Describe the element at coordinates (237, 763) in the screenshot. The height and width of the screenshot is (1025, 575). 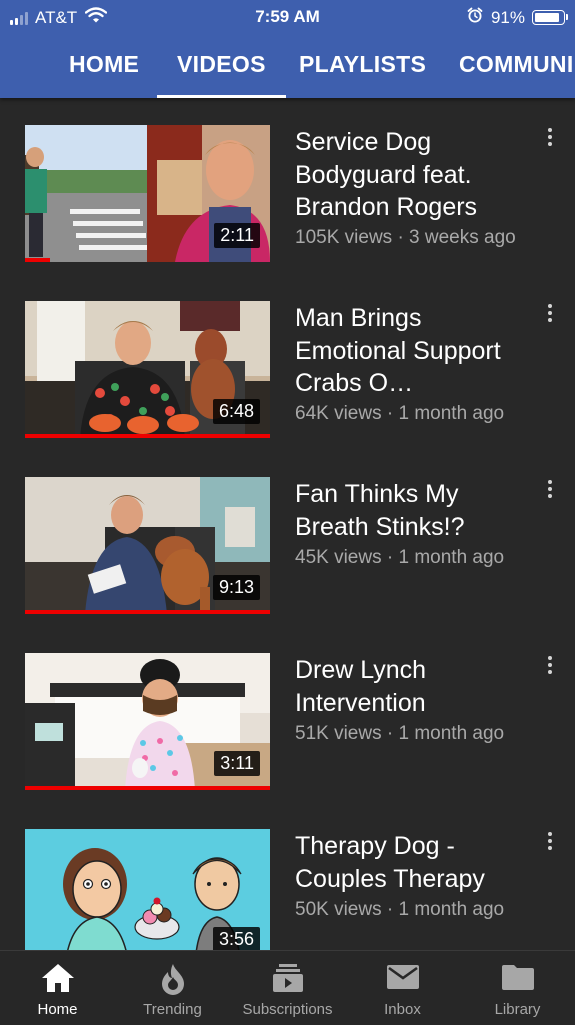
I see `video-duration: 3:11` at that location.